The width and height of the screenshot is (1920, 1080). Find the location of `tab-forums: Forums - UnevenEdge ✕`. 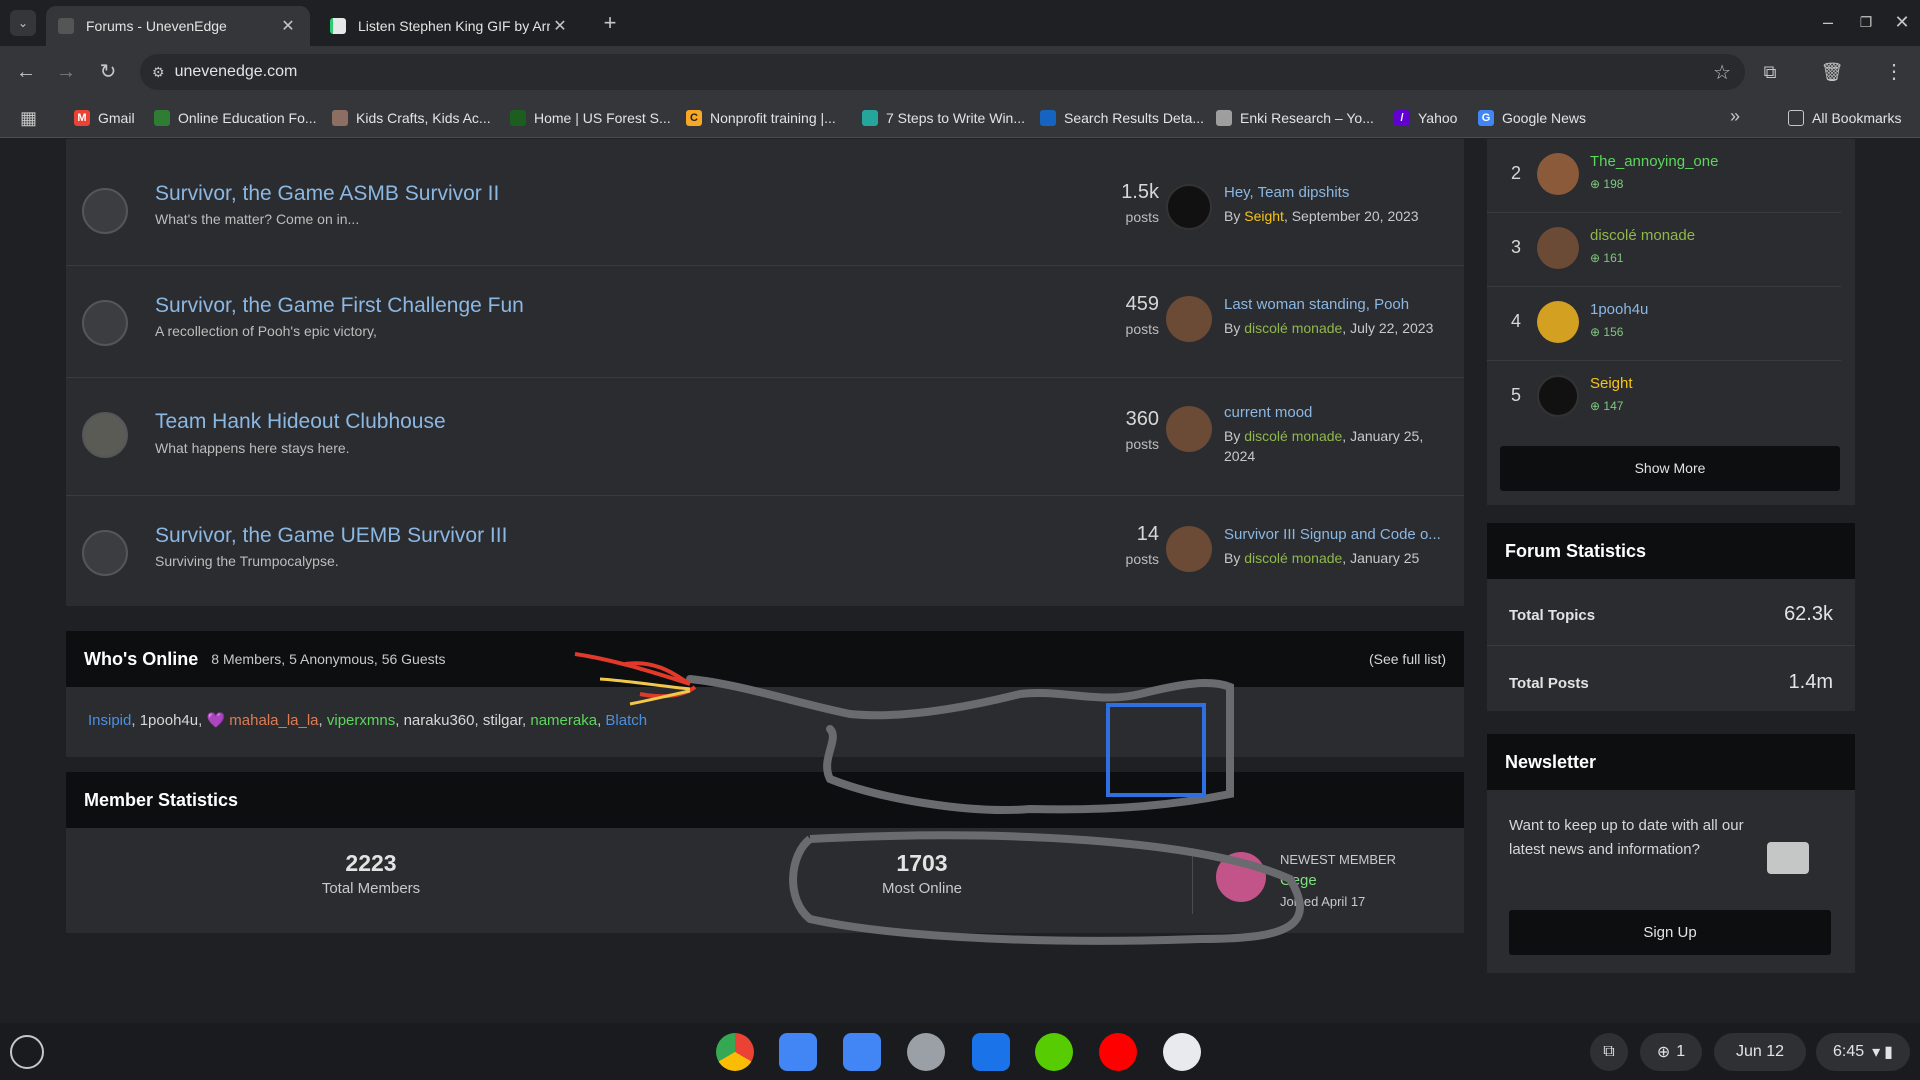

tab-forums: Forums - UnevenEdge ✕ is located at coordinates (178, 26).